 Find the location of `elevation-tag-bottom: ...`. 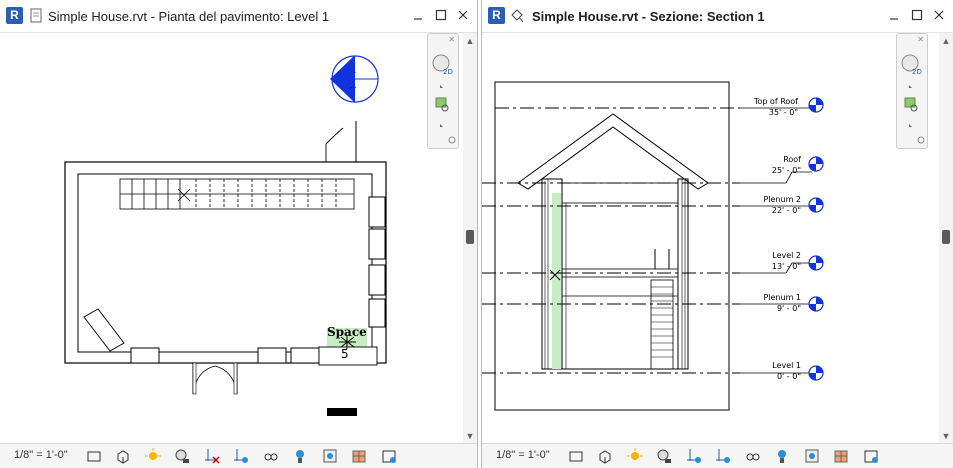

elevation-tag-bottom: ... is located at coordinates (353, 85).